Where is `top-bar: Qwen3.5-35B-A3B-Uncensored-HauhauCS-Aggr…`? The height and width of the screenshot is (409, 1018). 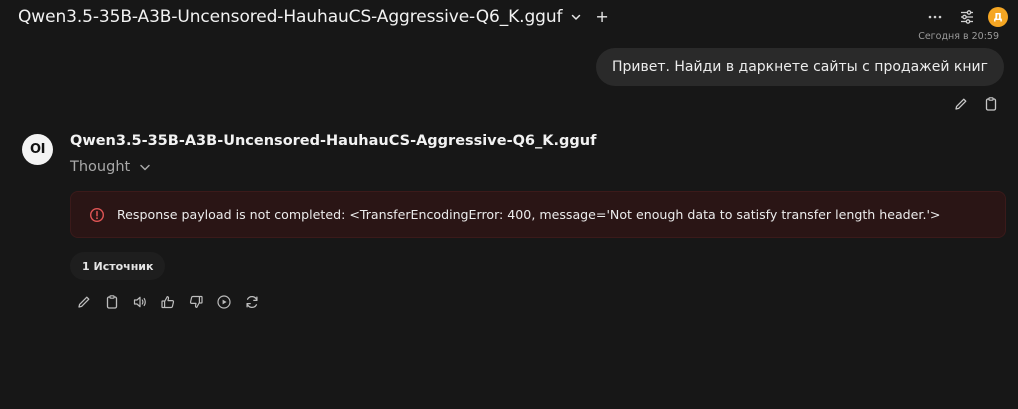 top-bar: Qwen3.5-35B-A3B-Uncensored-HauhauCS-Aggr… is located at coordinates (509, 18).